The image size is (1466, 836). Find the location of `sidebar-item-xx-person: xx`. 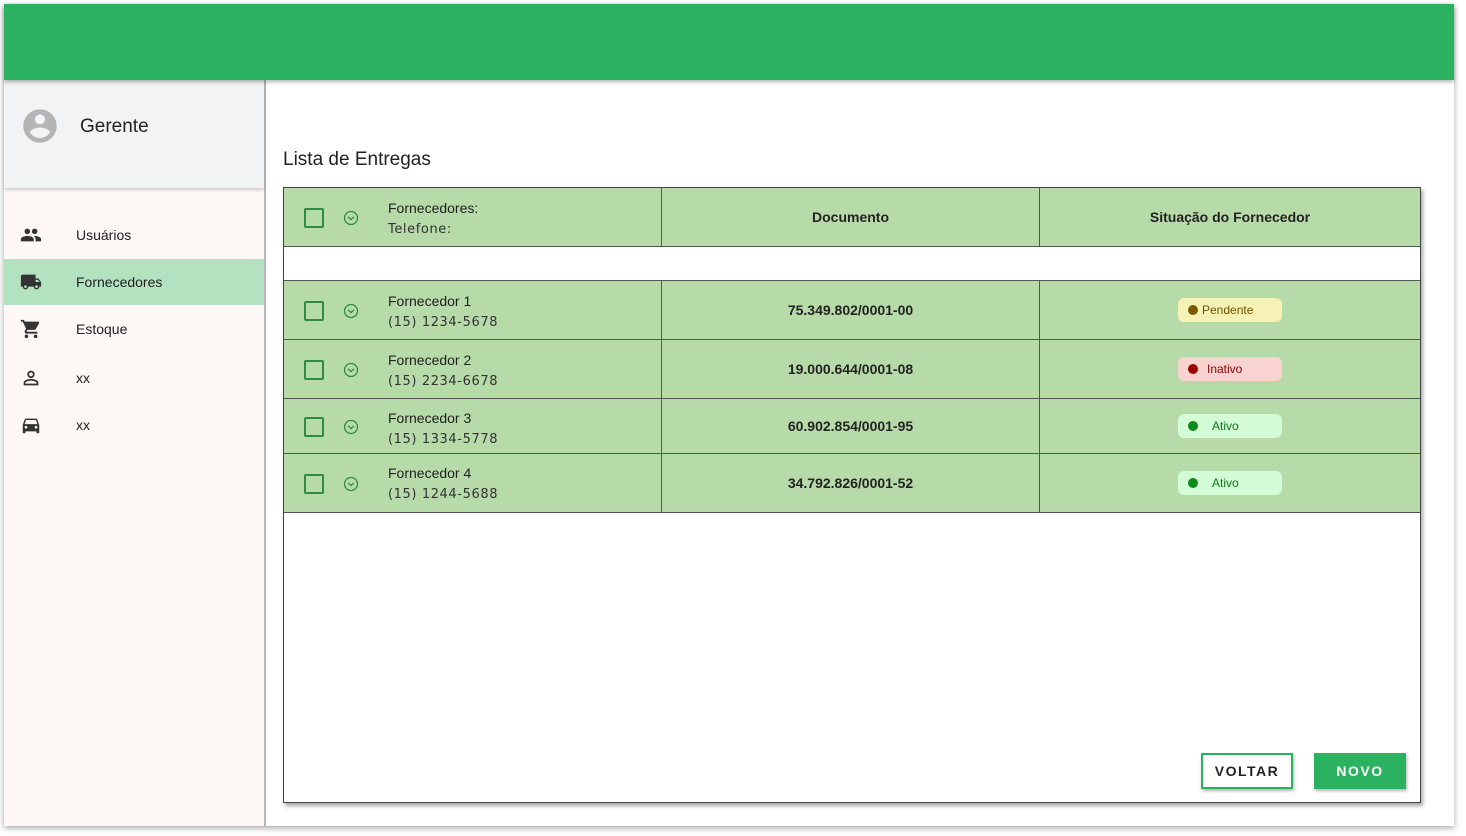

sidebar-item-xx-person: xx is located at coordinates (134, 378).